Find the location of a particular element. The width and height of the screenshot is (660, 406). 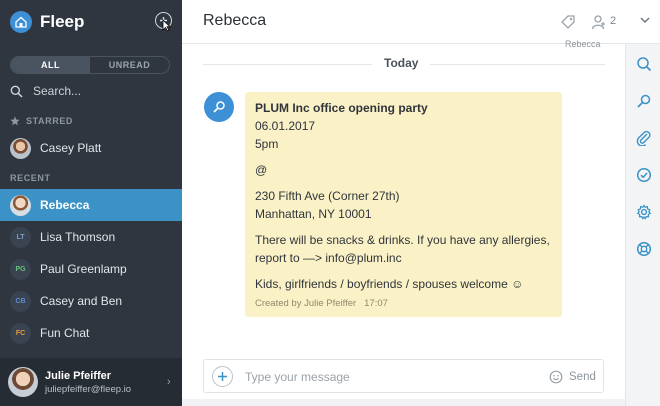

conversation-item-paul-greenlamp: PG Paul Greenlamp is located at coordinates (91, 269).